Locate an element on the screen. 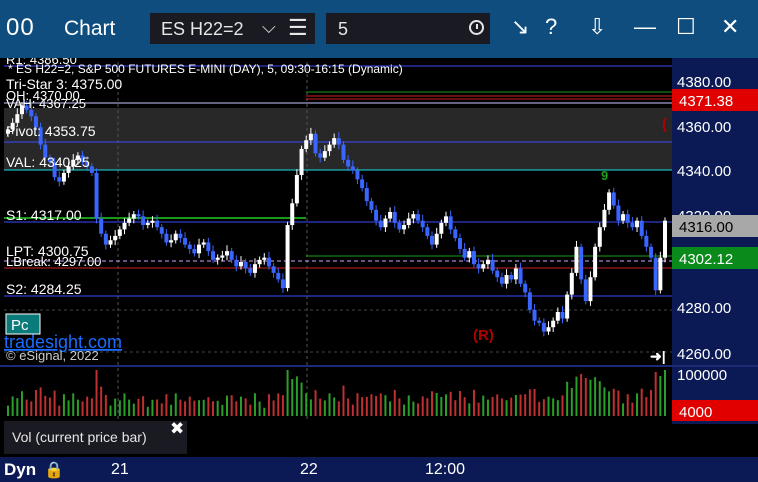  maximize-icon: ☐ is located at coordinates (686, 27).